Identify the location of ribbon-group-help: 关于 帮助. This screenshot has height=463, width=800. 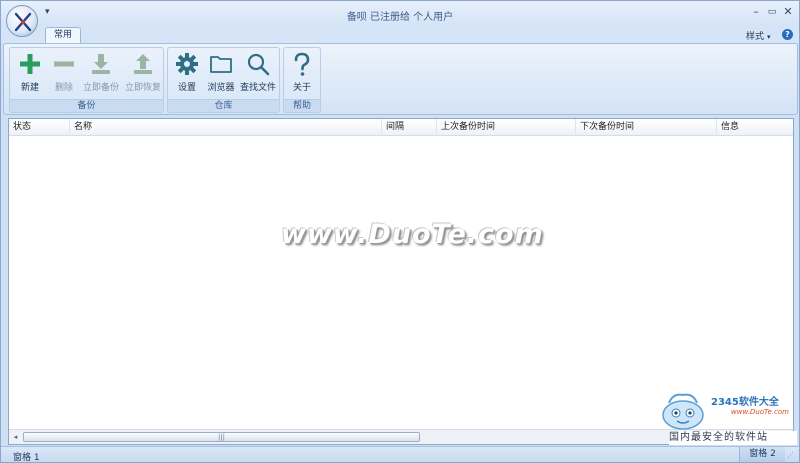
(302, 80).